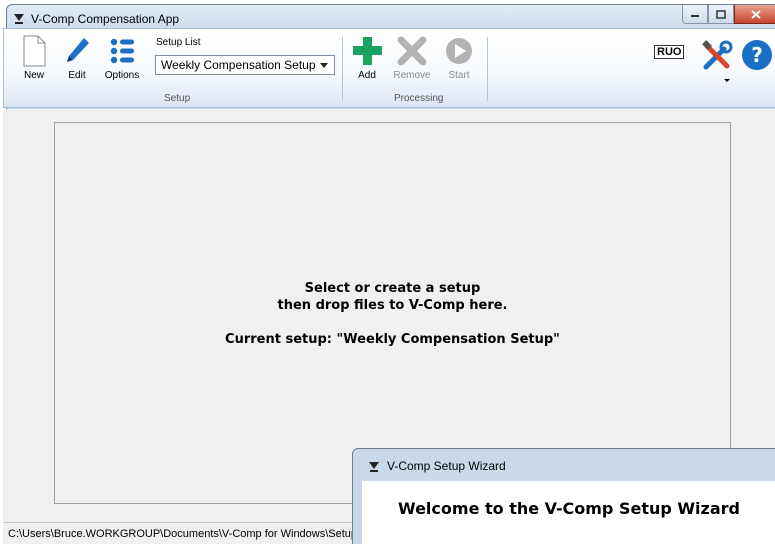 The width and height of the screenshot is (775, 544). What do you see at coordinates (33, 75) in the screenshot?
I see `new-label: New` at bounding box center [33, 75].